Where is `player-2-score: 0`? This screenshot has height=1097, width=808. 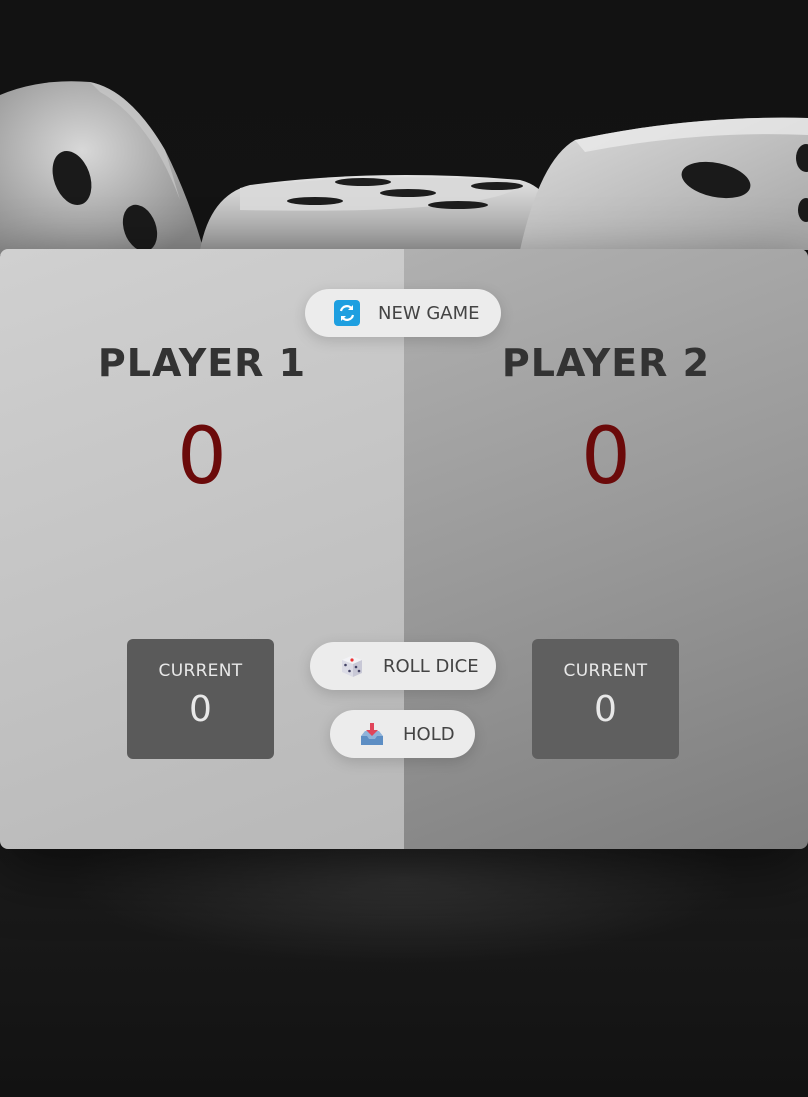
player-2-score: 0 is located at coordinates (606, 457).